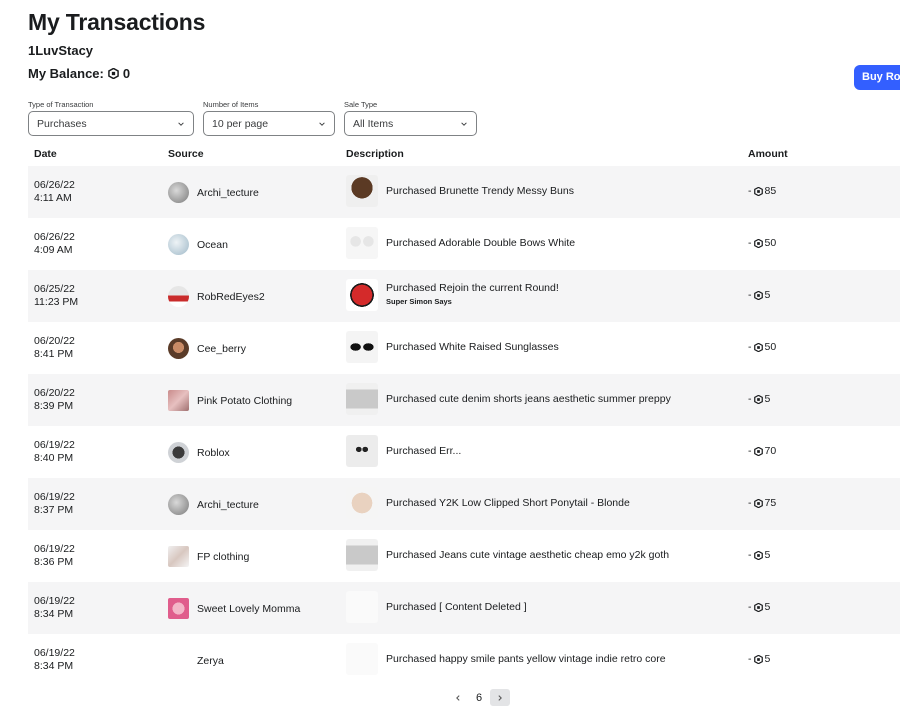 This screenshot has height=707, width=900. I want to click on source-name: RobRedEyes2, so click(231, 296).